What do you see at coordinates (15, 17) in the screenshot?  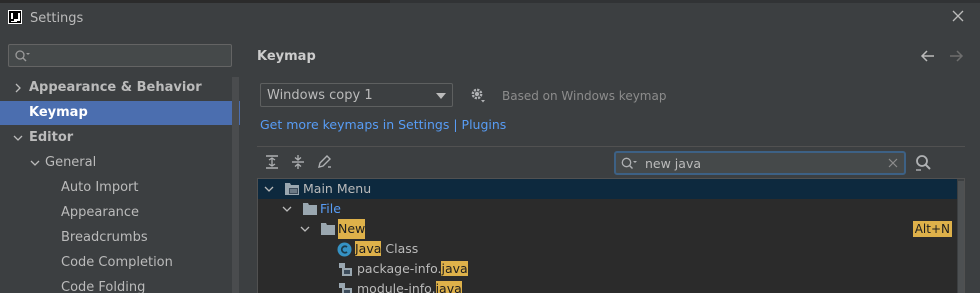 I see `intellij-icon` at bounding box center [15, 17].